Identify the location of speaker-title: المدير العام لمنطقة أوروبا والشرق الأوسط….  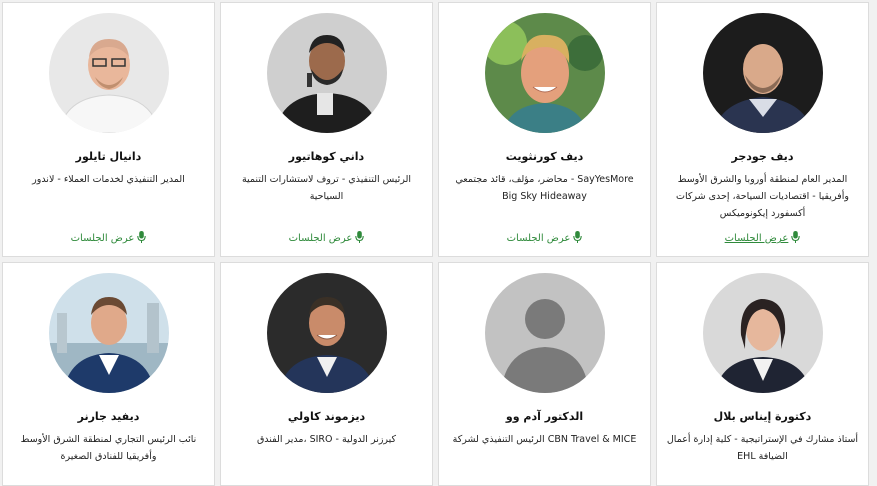
(762, 196).